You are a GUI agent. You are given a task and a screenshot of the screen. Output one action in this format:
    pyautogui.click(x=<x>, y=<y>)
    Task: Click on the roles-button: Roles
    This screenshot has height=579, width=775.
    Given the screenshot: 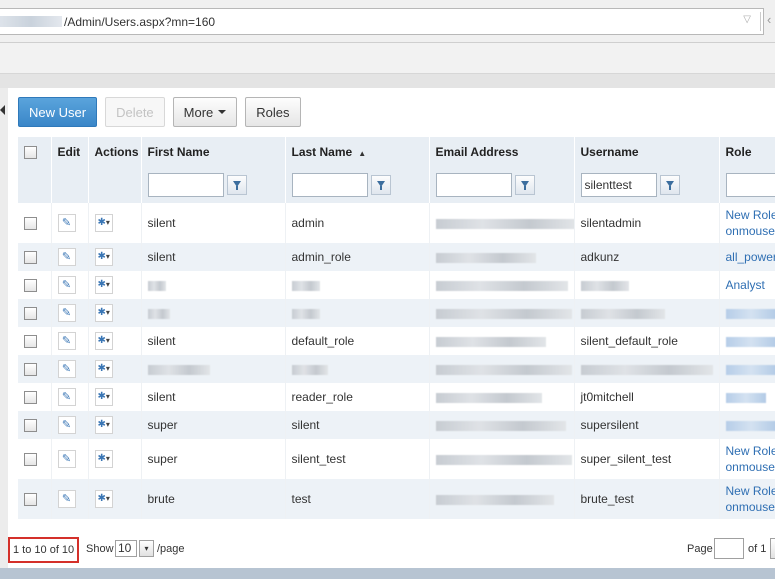 What is the action you would take?
    pyautogui.click(x=273, y=112)
    